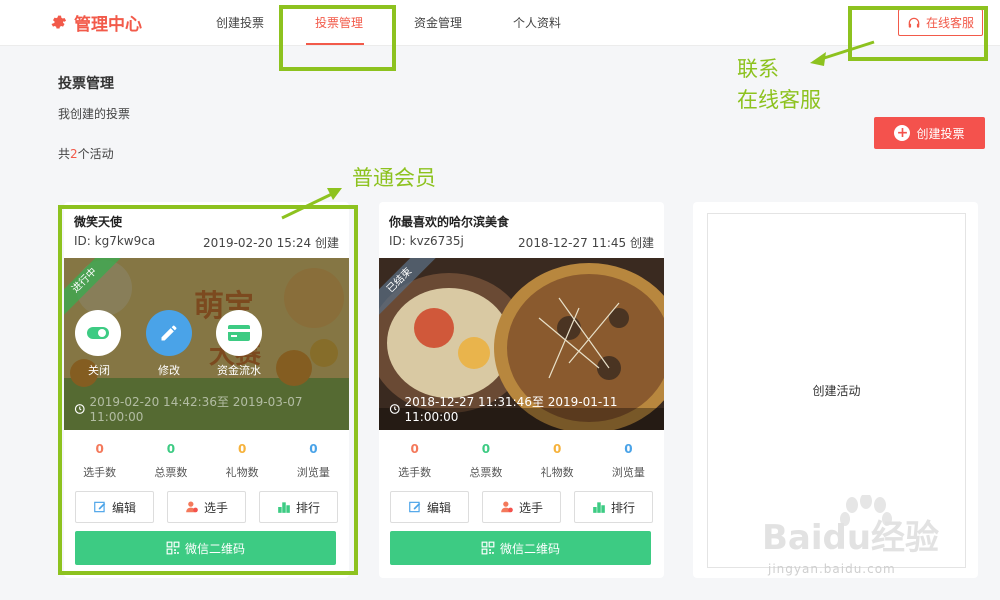 The width and height of the screenshot is (1000, 600). Describe the element at coordinates (530, 507) in the screenshot. I see `players-label: 选手` at that location.